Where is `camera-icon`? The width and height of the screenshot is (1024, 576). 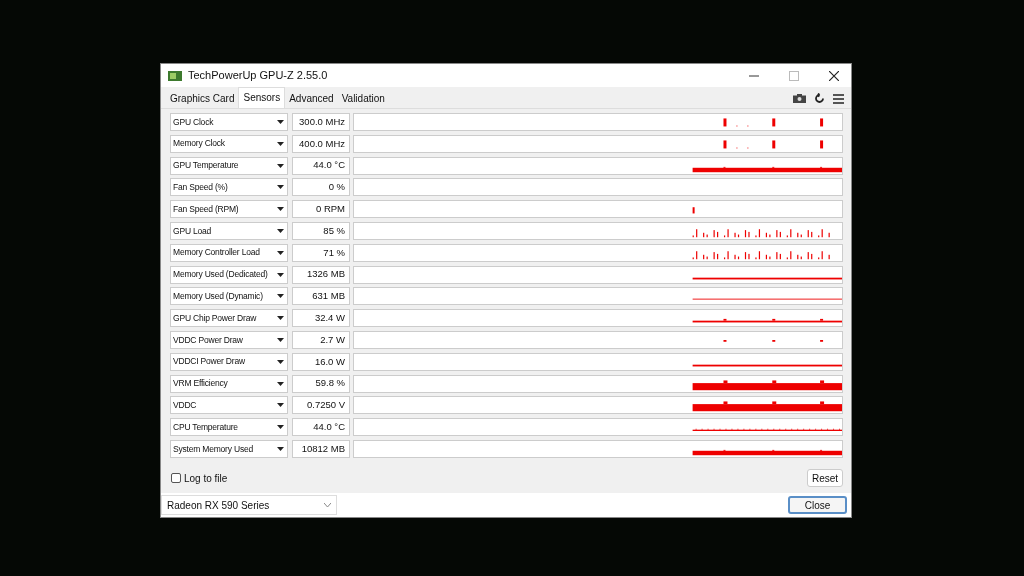 camera-icon is located at coordinates (799, 98).